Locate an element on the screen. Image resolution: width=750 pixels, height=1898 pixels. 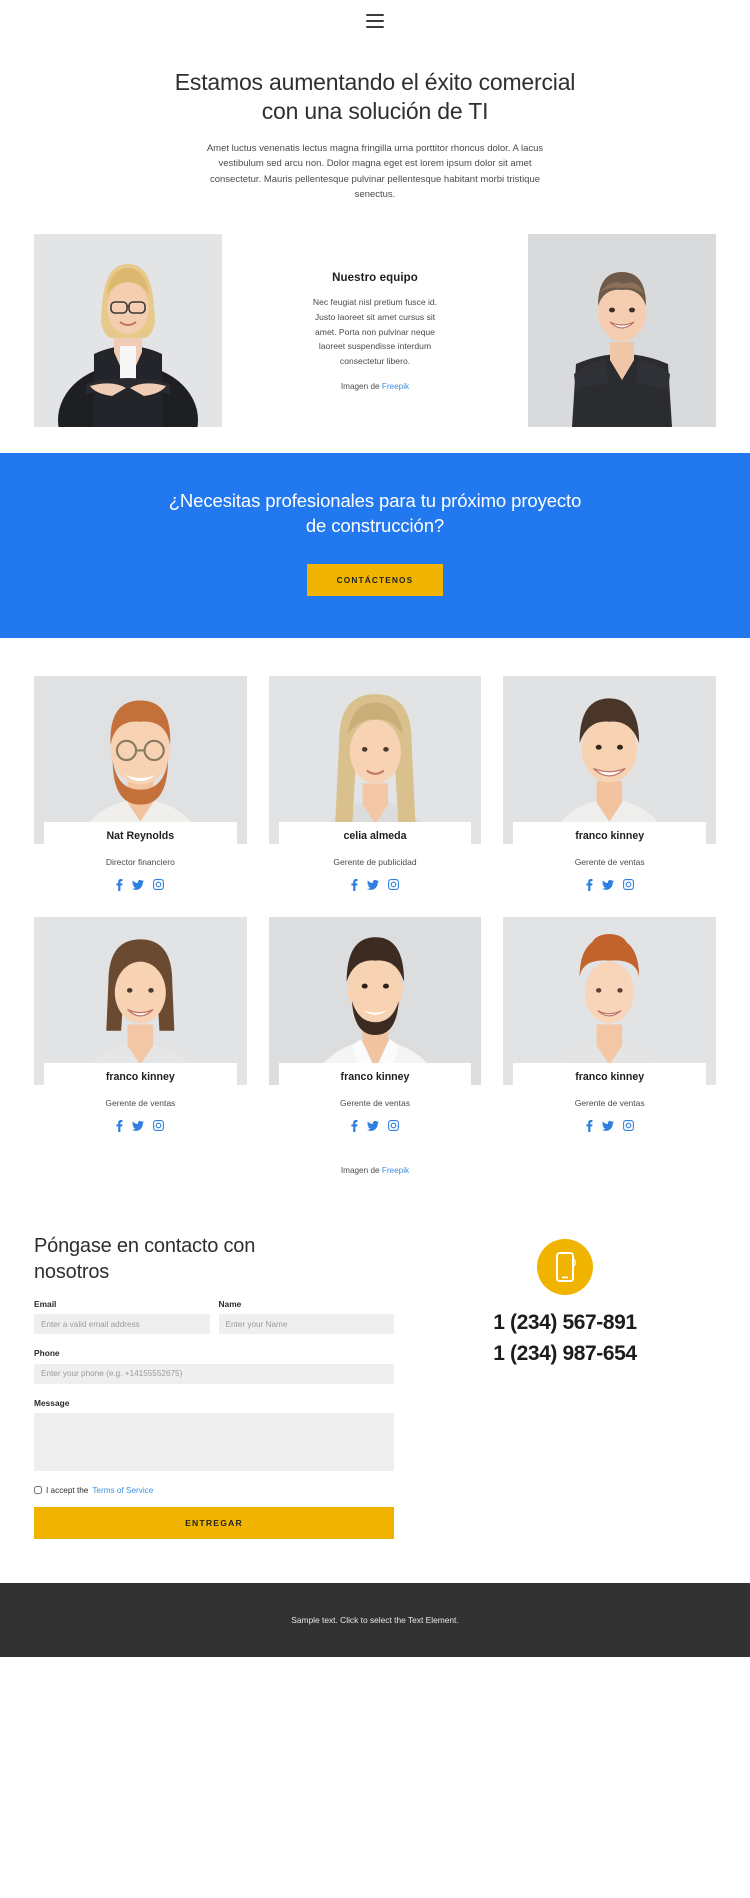
redhead-woman-portrait-illustration is located at coordinates (609, 1000).